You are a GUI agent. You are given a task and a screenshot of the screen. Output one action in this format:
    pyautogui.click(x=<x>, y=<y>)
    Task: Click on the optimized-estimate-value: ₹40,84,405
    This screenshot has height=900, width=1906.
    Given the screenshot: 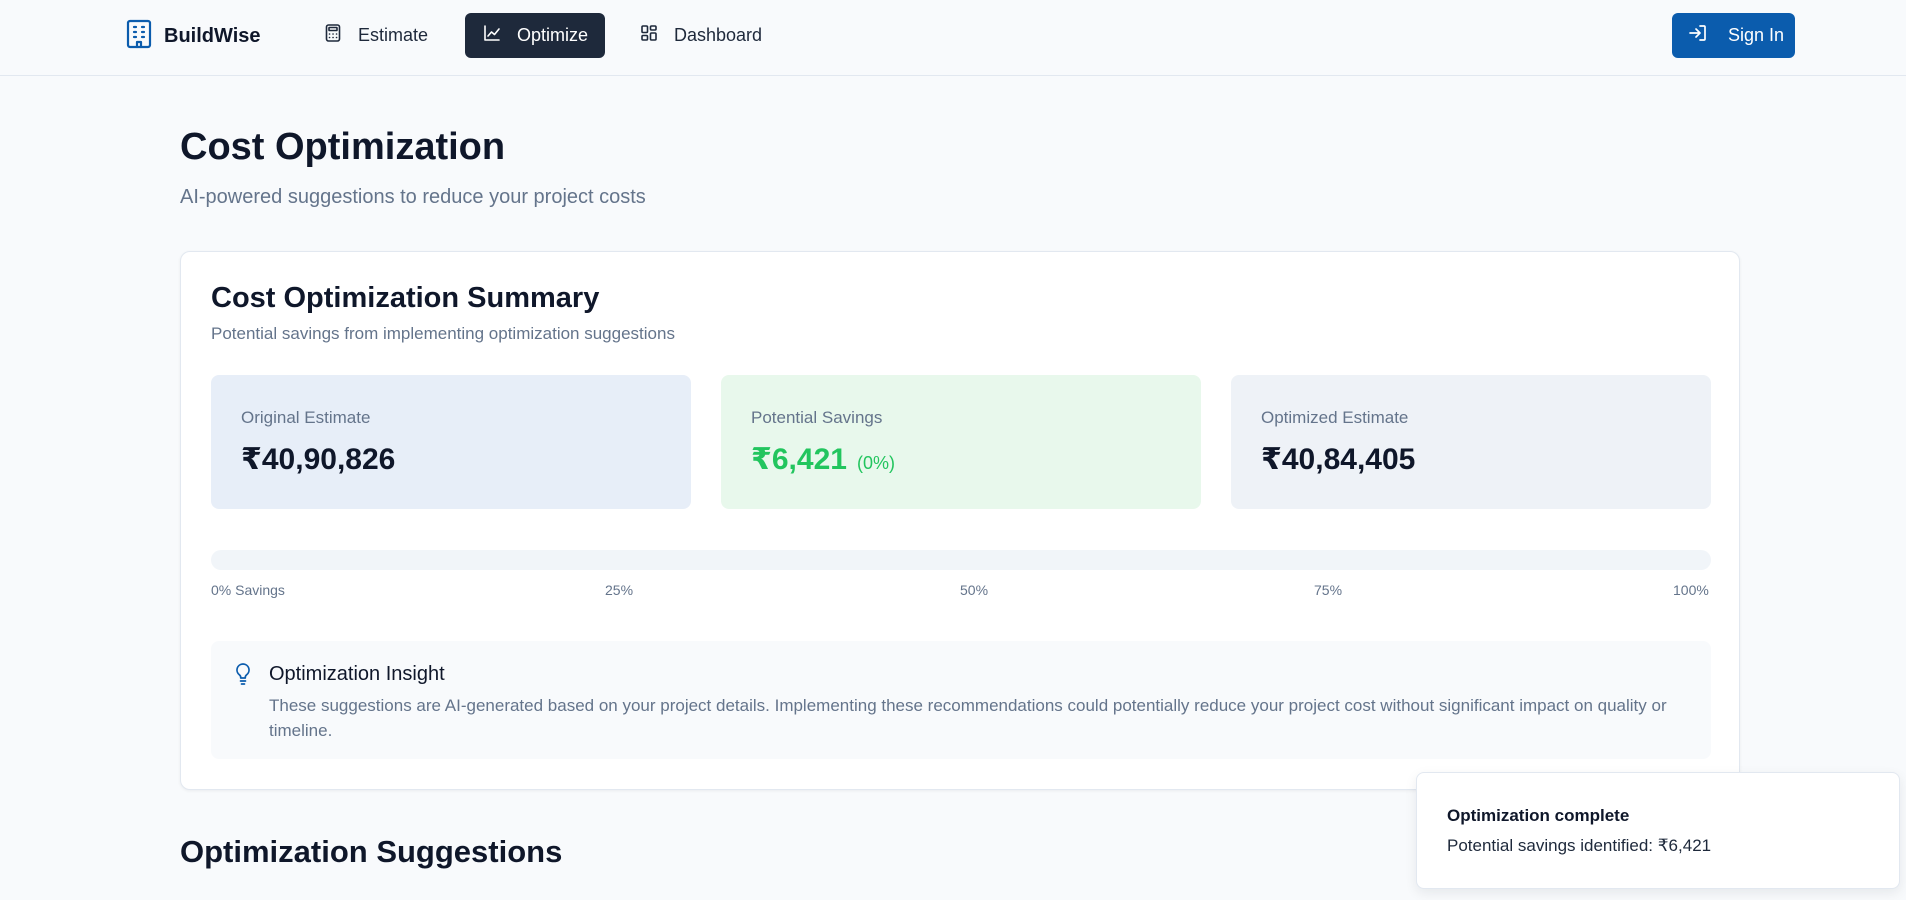 What is the action you would take?
    pyautogui.click(x=1338, y=459)
    